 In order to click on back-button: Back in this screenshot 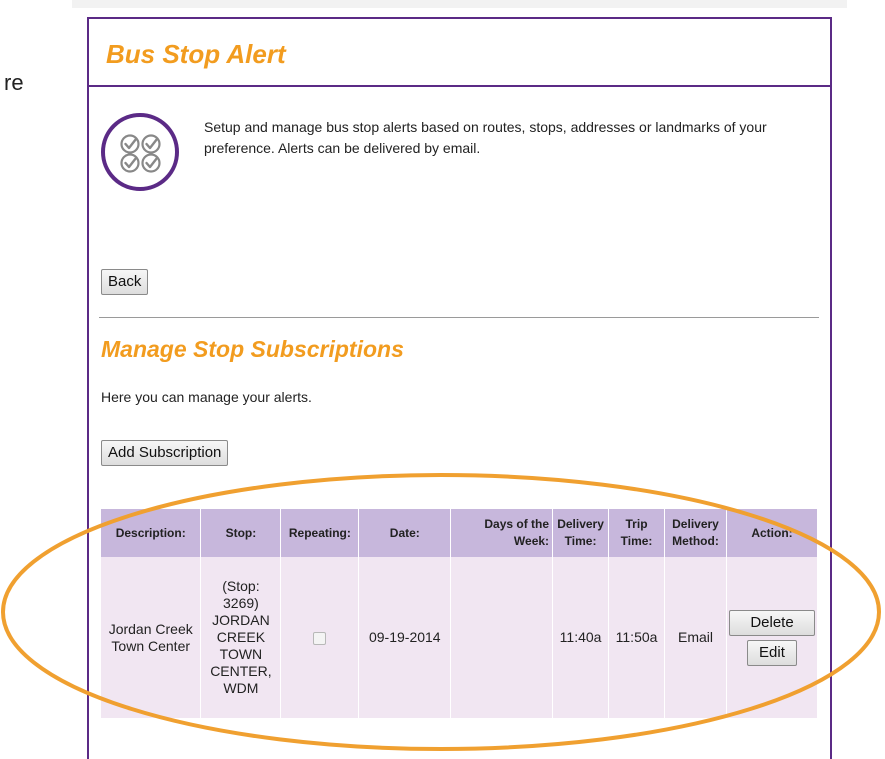, I will do `click(125, 282)`.